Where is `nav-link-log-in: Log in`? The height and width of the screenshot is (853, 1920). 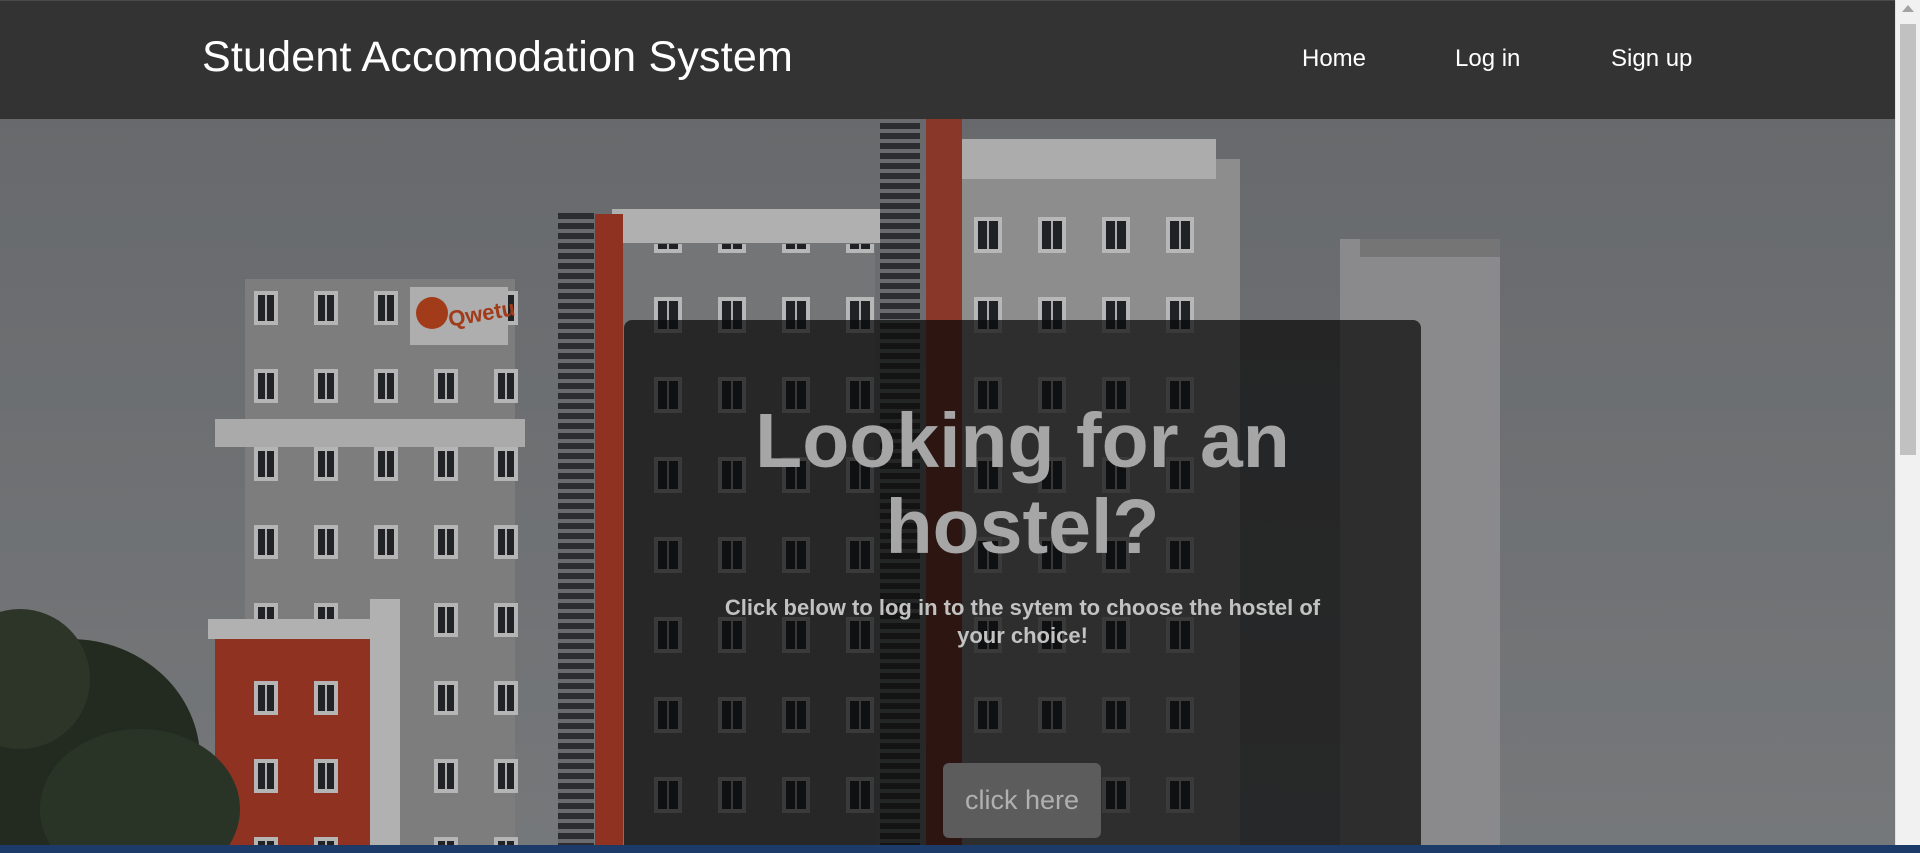
nav-link-log-in: Log in is located at coordinates (1487, 59).